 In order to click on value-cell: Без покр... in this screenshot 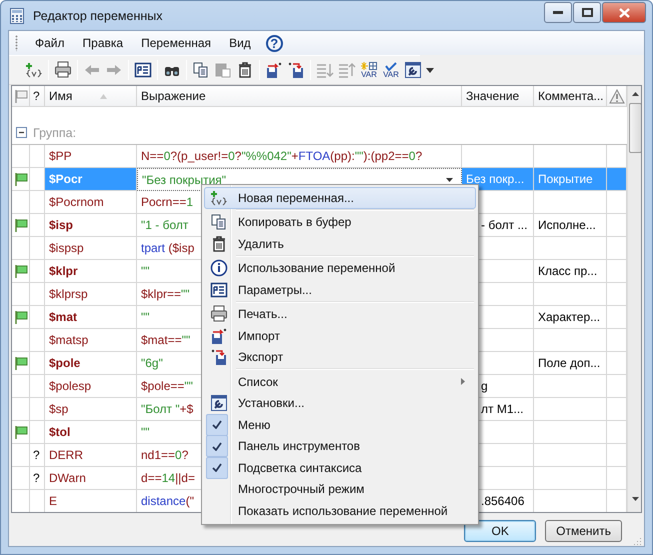, I will do `click(498, 179)`.